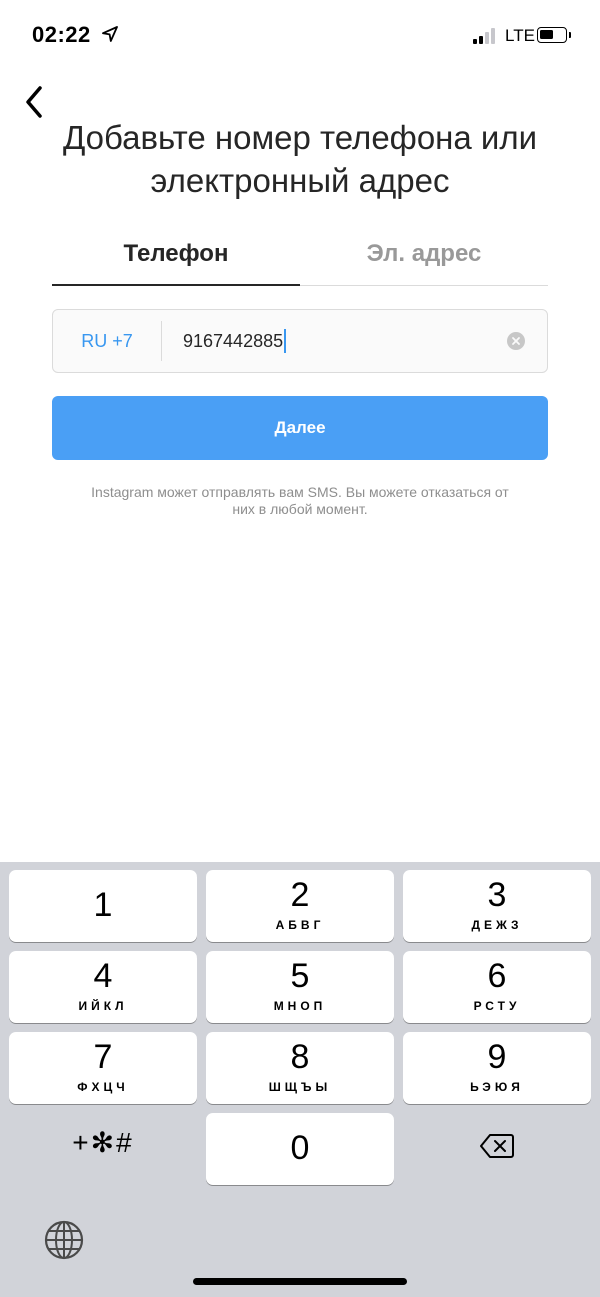 This screenshot has height=1297, width=600. I want to click on phone-input-value: 9167442885, so click(233, 341).